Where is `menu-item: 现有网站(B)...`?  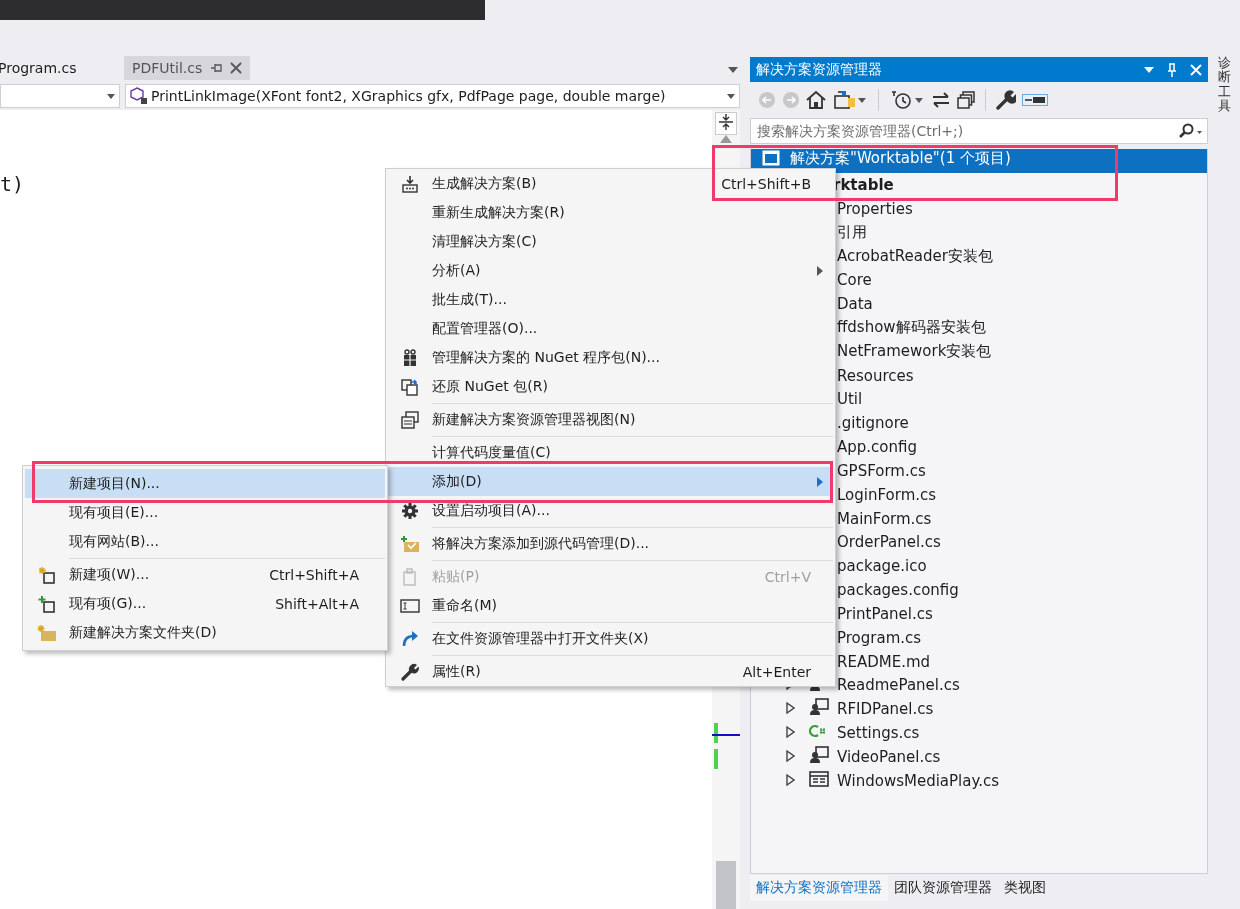 menu-item: 现有网站(B)... is located at coordinates (205, 541).